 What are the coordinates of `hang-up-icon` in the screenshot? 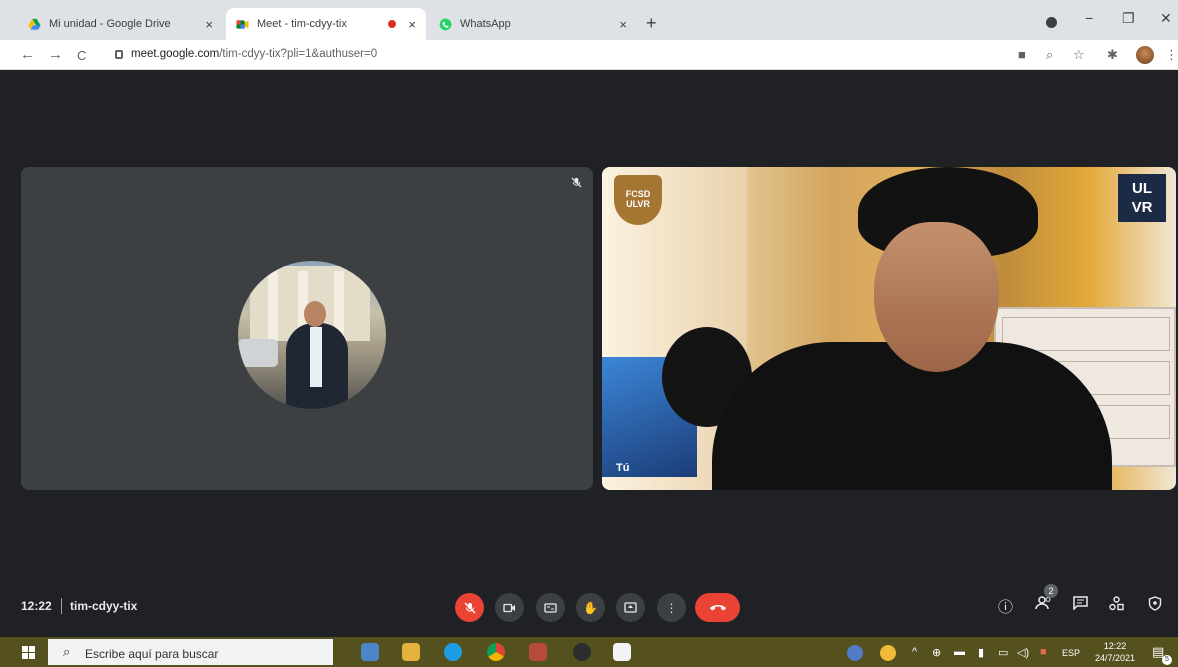 It's located at (717, 608).